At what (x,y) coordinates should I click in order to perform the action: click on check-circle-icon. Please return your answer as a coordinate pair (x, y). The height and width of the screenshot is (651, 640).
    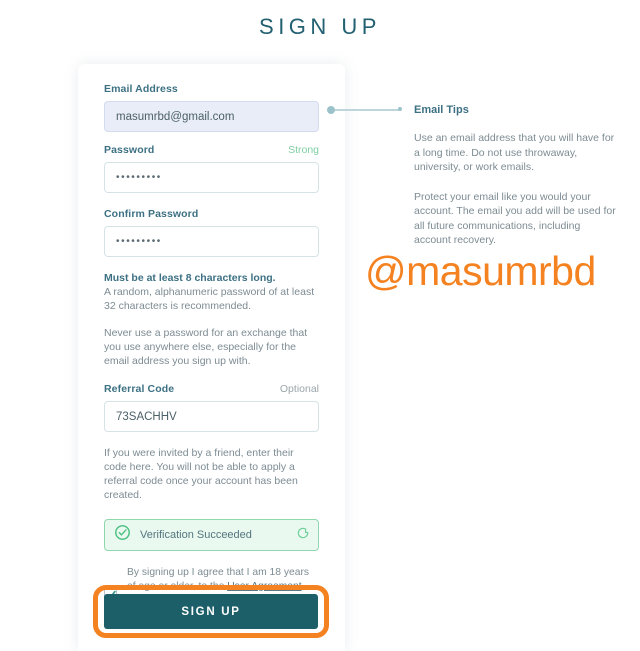
    Looking at the image, I should click on (122, 535).